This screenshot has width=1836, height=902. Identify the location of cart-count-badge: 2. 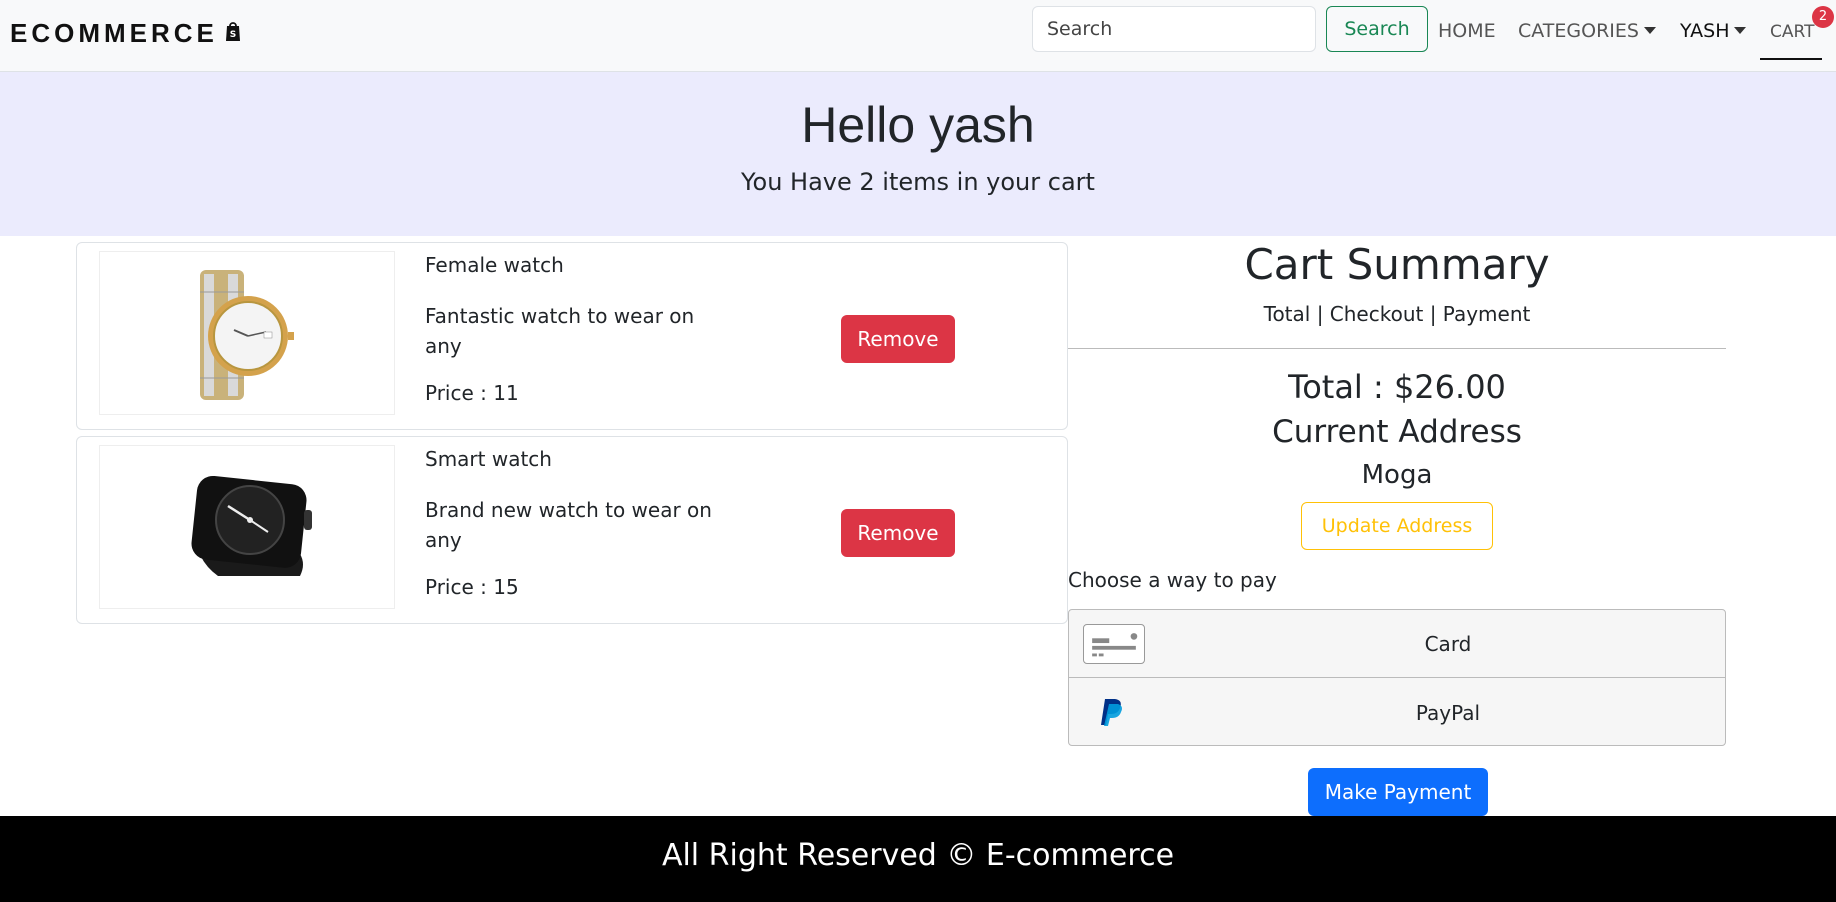
(1823, 17).